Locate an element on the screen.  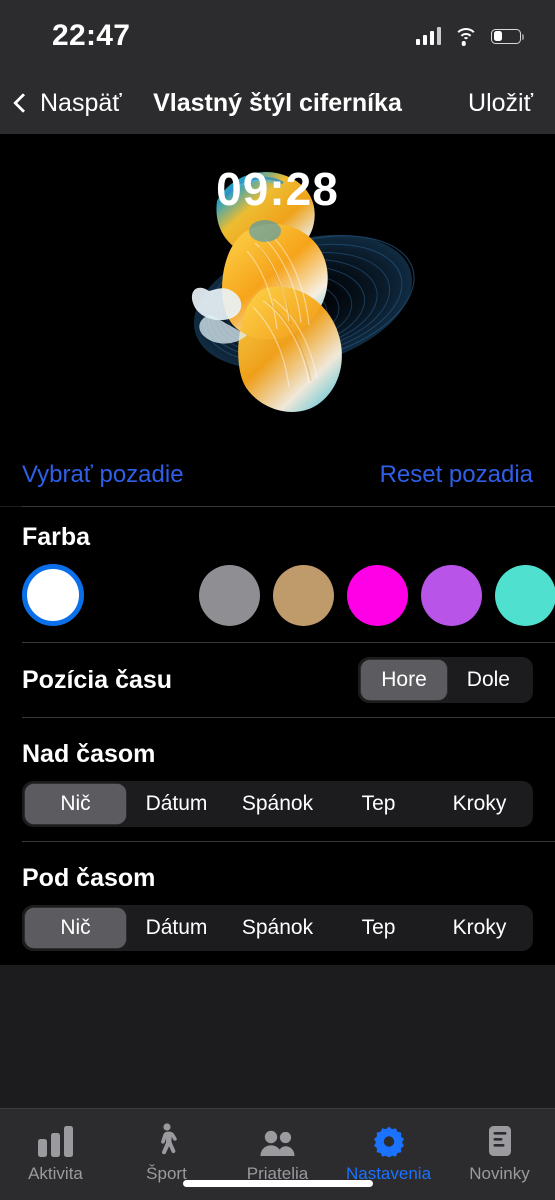
above-time-section: Nad časom Nič Dátum Spánok Tep Kroky is located at coordinates (277, 779).